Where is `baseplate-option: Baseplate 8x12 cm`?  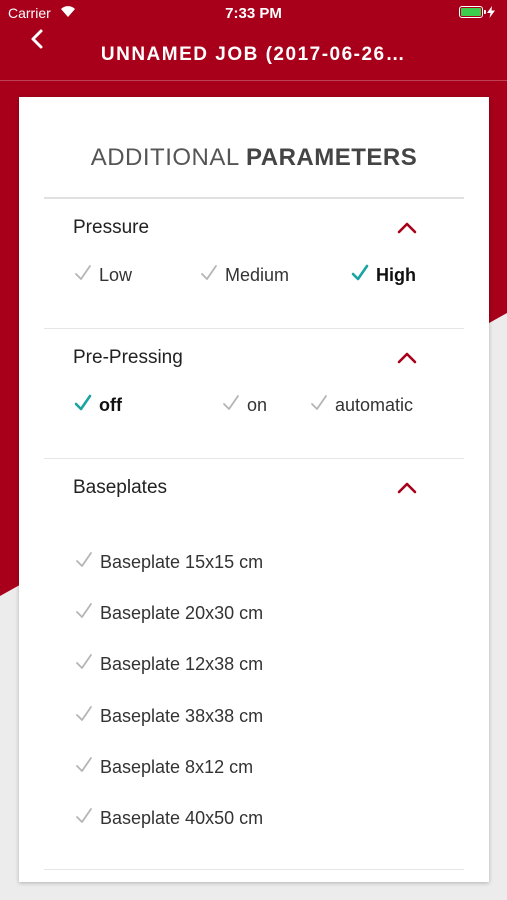
baseplate-option: Baseplate 8x12 cm is located at coordinates (163, 767).